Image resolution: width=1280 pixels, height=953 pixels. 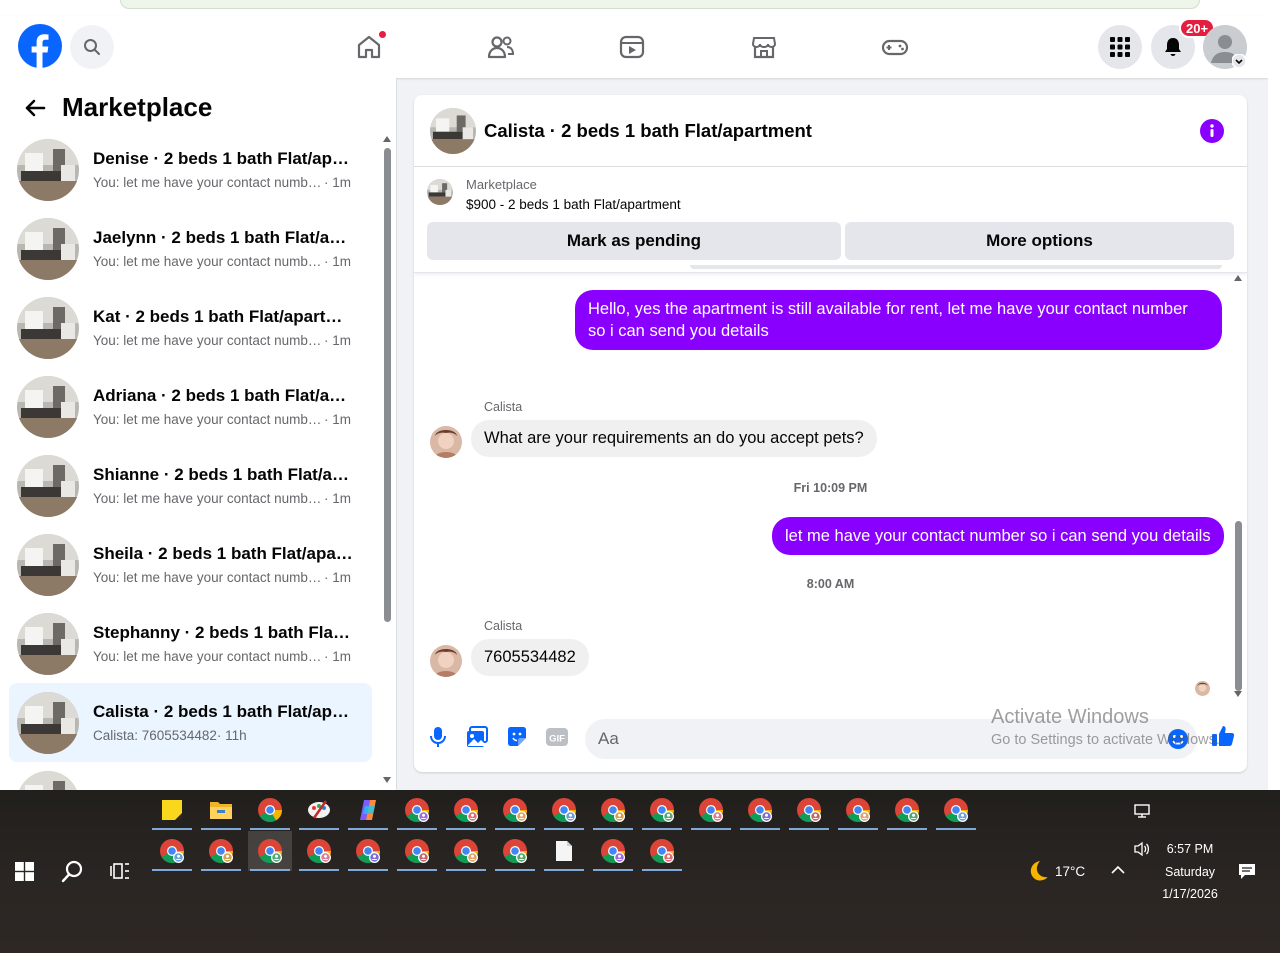 I want to click on video-tab, so click(x=632, y=47).